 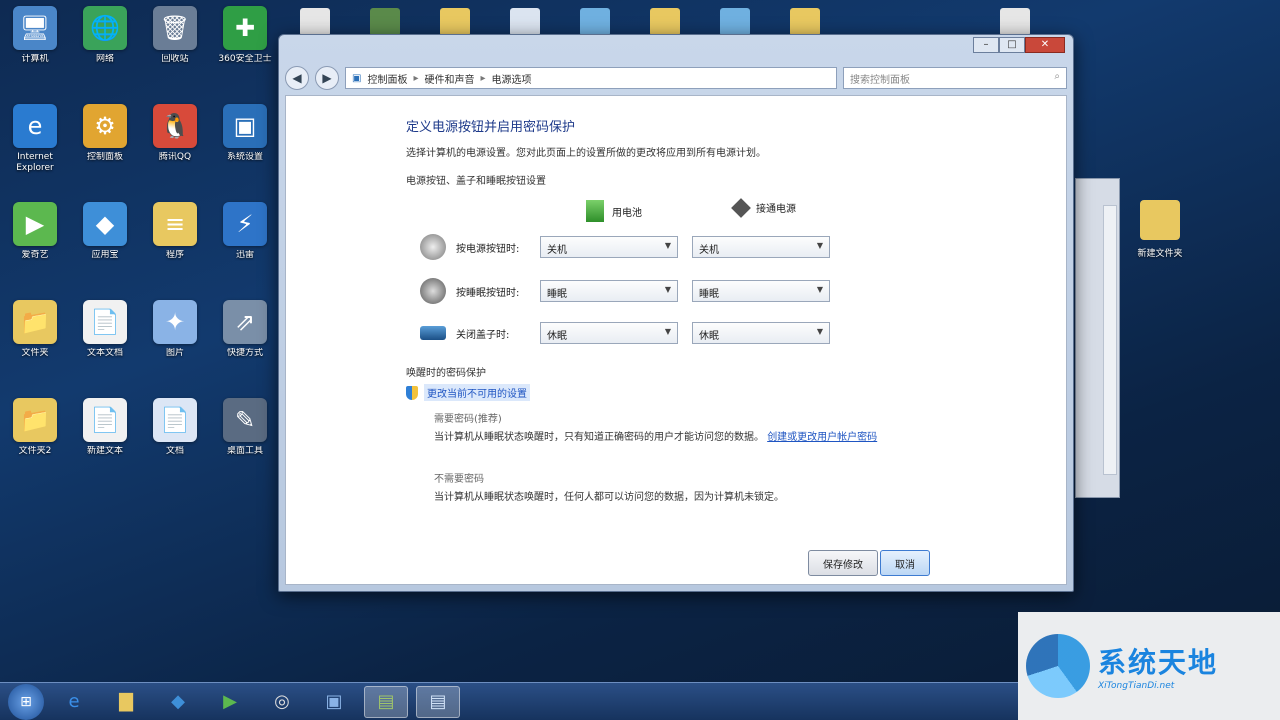 I want to click on desktop-icon: ✦ 图片, so click(x=175, y=345).